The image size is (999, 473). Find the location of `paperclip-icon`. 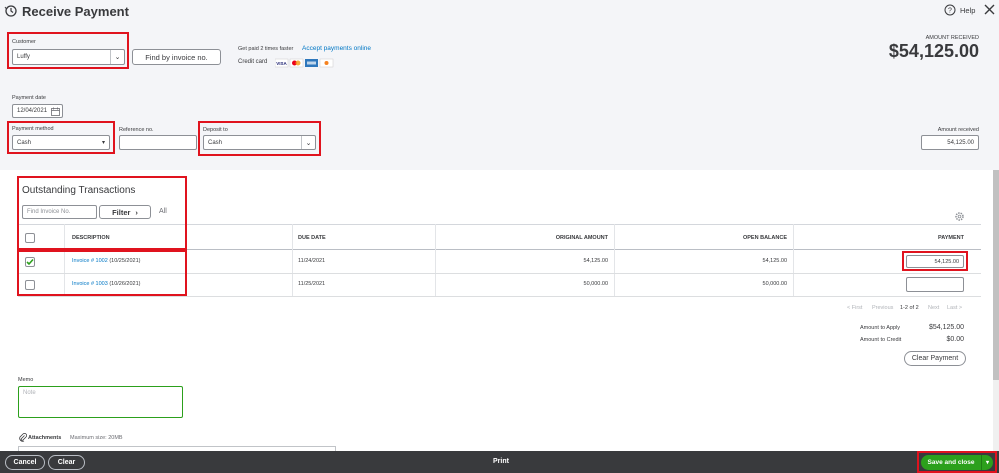

paperclip-icon is located at coordinates (23, 437).